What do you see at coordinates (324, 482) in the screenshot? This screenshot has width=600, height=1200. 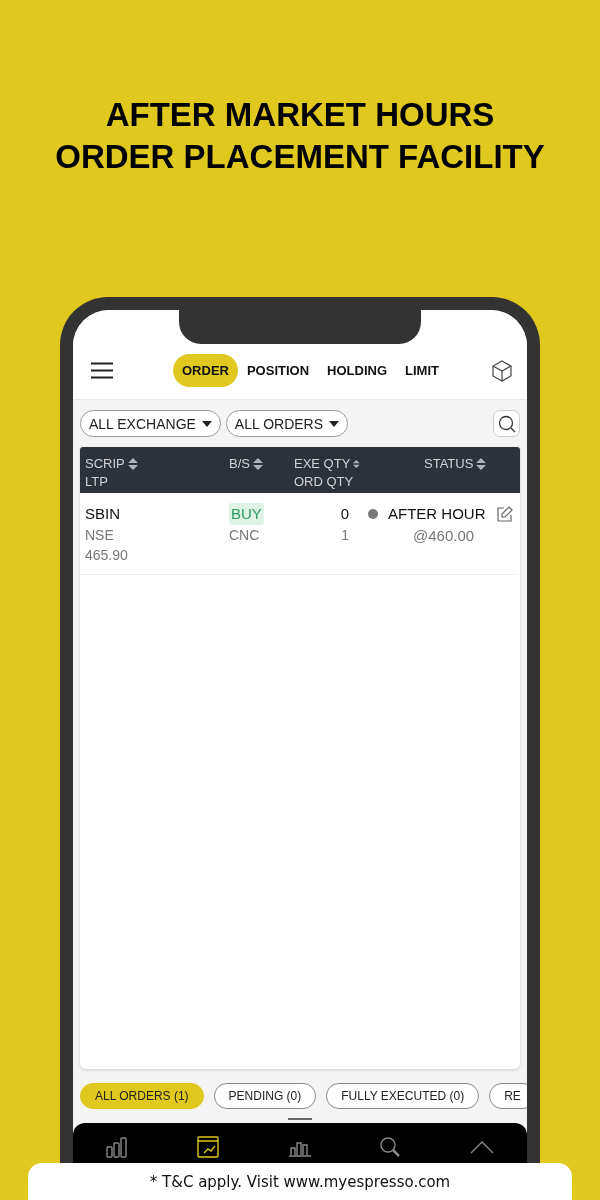 I see `column-header: ORD QTY` at bounding box center [324, 482].